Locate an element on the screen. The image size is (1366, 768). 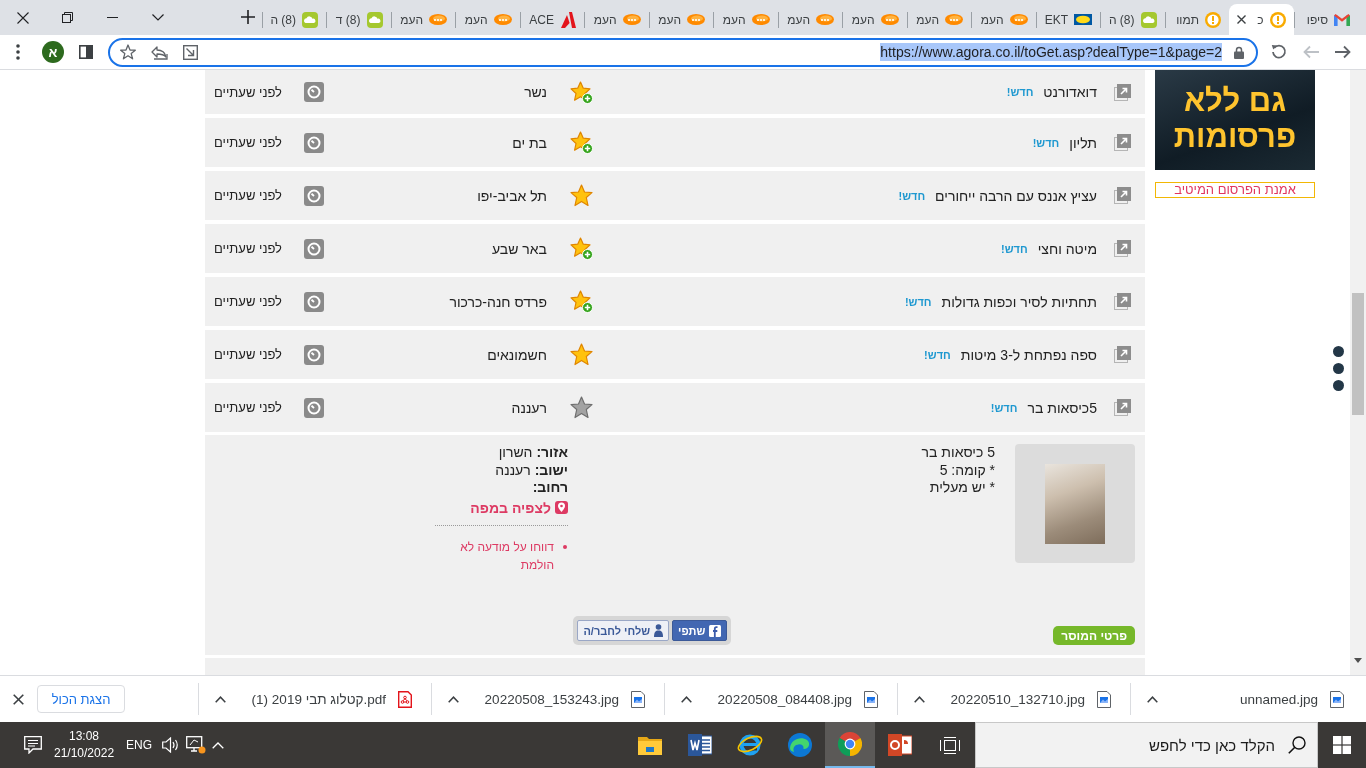
back-arrow-icon is located at coordinates (1343, 52).